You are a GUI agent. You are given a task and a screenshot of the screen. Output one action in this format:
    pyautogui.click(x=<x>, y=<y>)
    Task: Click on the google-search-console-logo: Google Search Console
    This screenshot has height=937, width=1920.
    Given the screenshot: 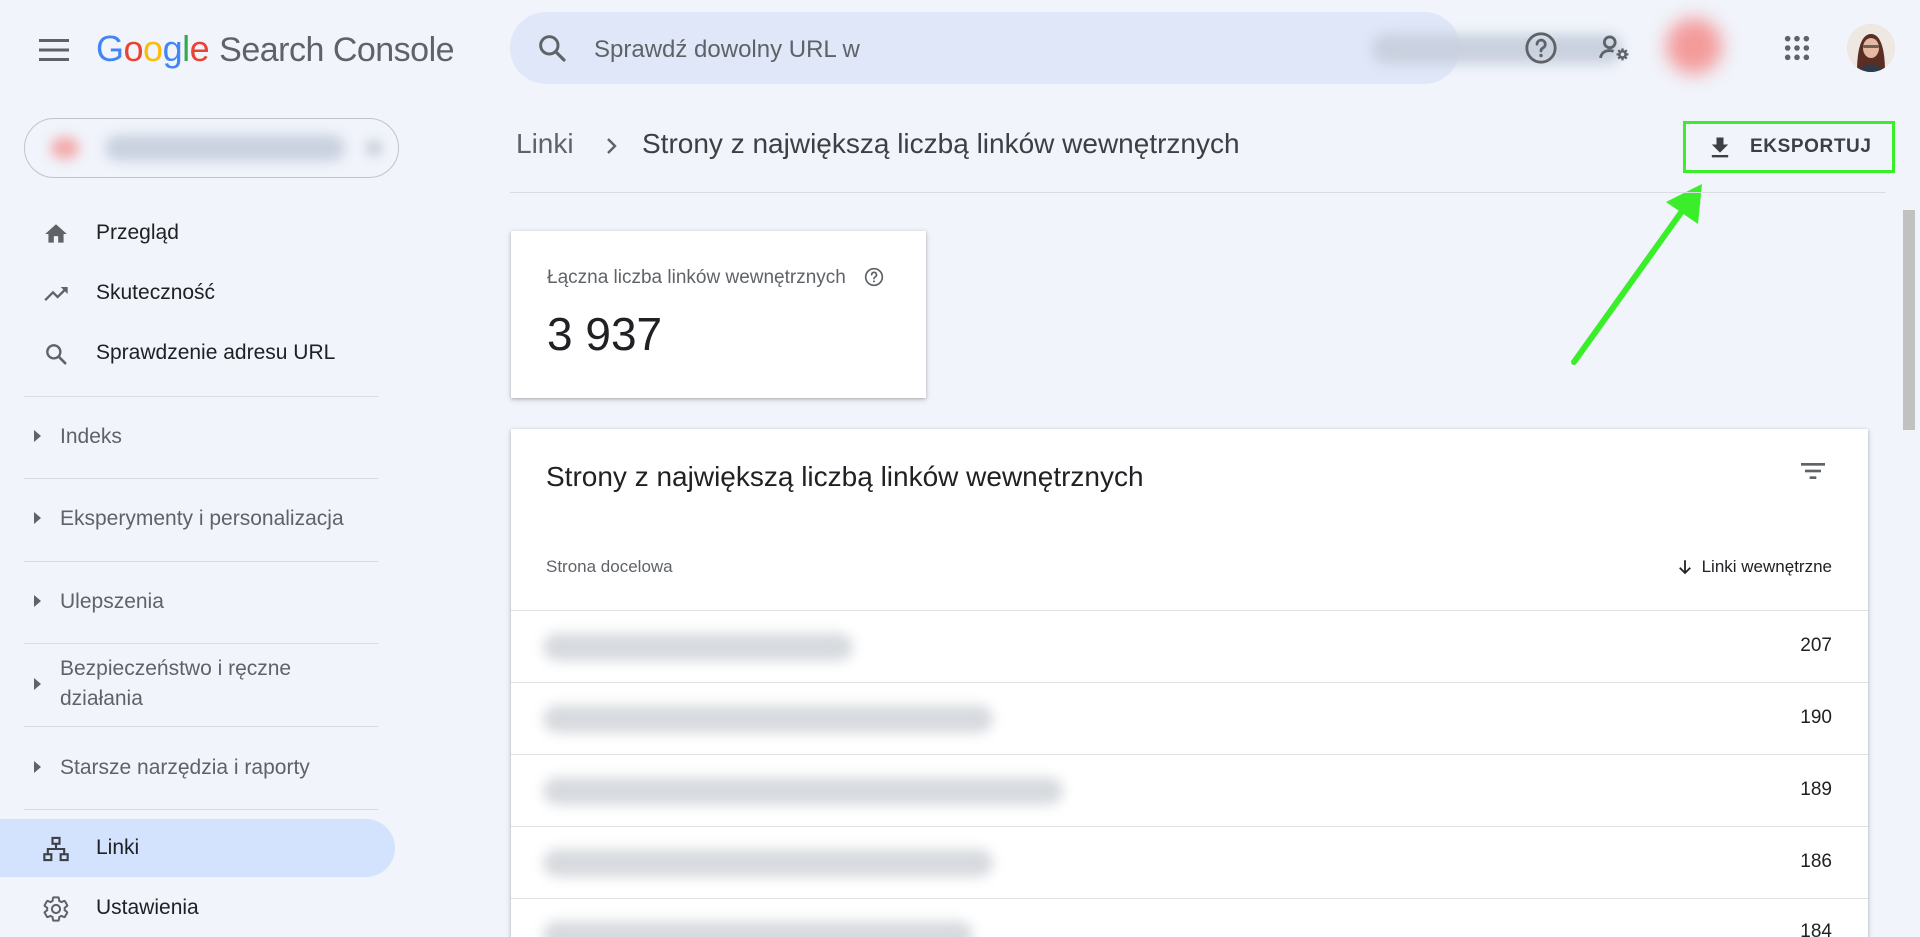 What is the action you would take?
    pyautogui.click(x=275, y=49)
    